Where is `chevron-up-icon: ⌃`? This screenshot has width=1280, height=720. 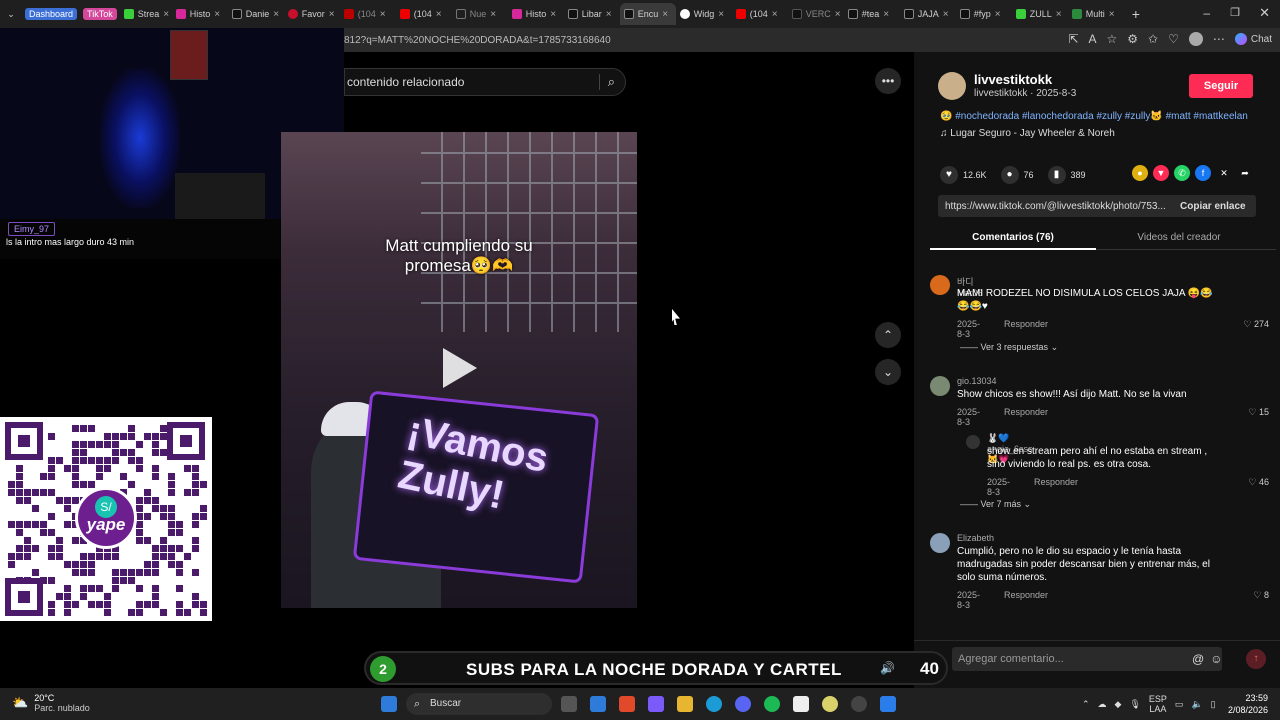
chevron-up-icon: ⌃ is located at coordinates (1086, 704).